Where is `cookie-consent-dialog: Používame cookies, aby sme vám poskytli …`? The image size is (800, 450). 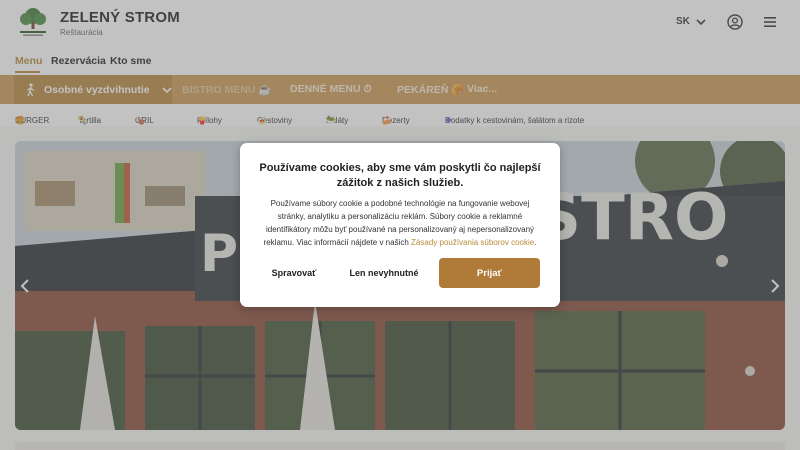 cookie-consent-dialog: Používame cookies, aby sme vám poskytli … is located at coordinates (400, 225).